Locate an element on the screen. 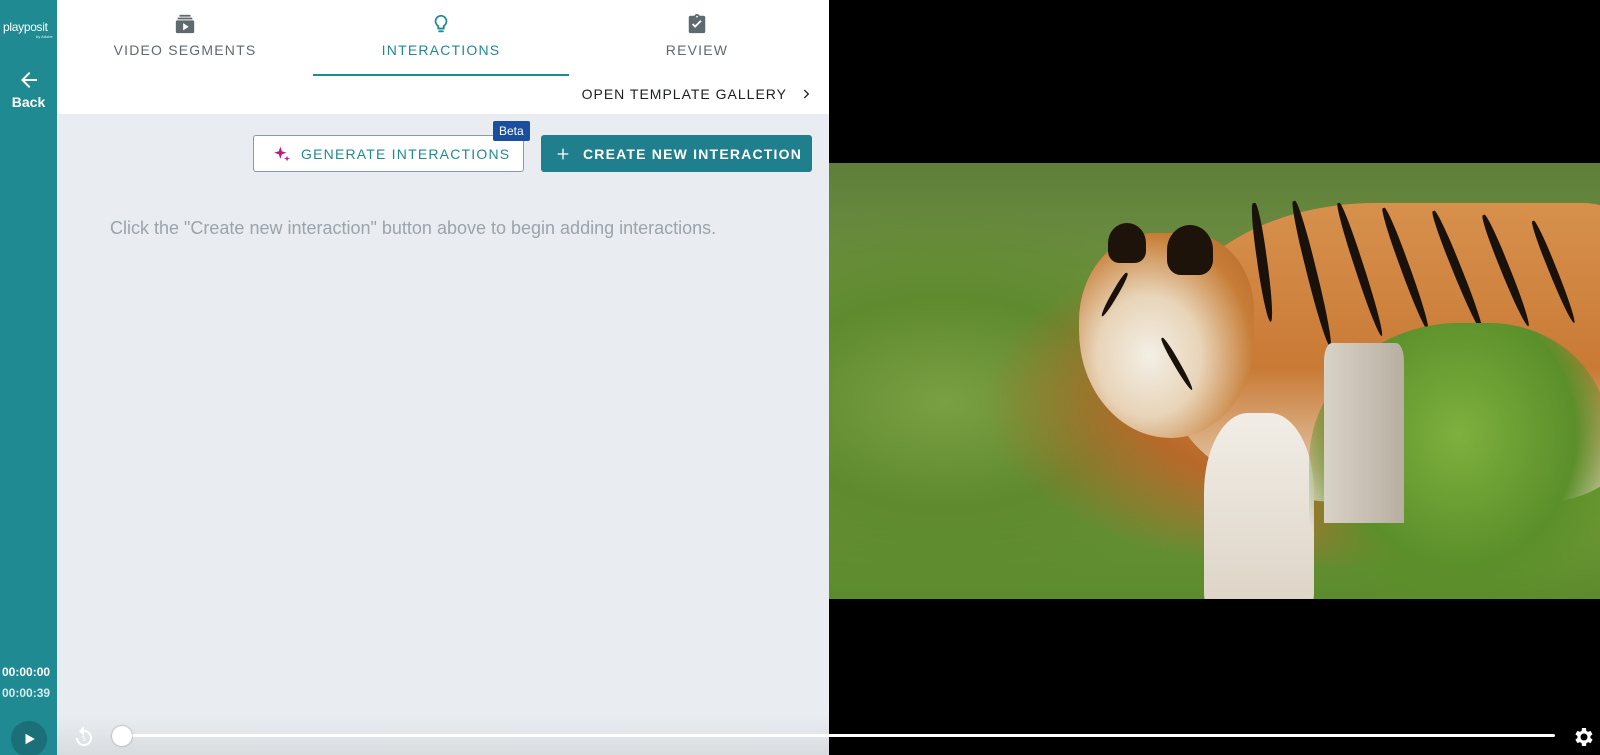 The height and width of the screenshot is (755, 1600). play-icon is located at coordinates (30, 739).